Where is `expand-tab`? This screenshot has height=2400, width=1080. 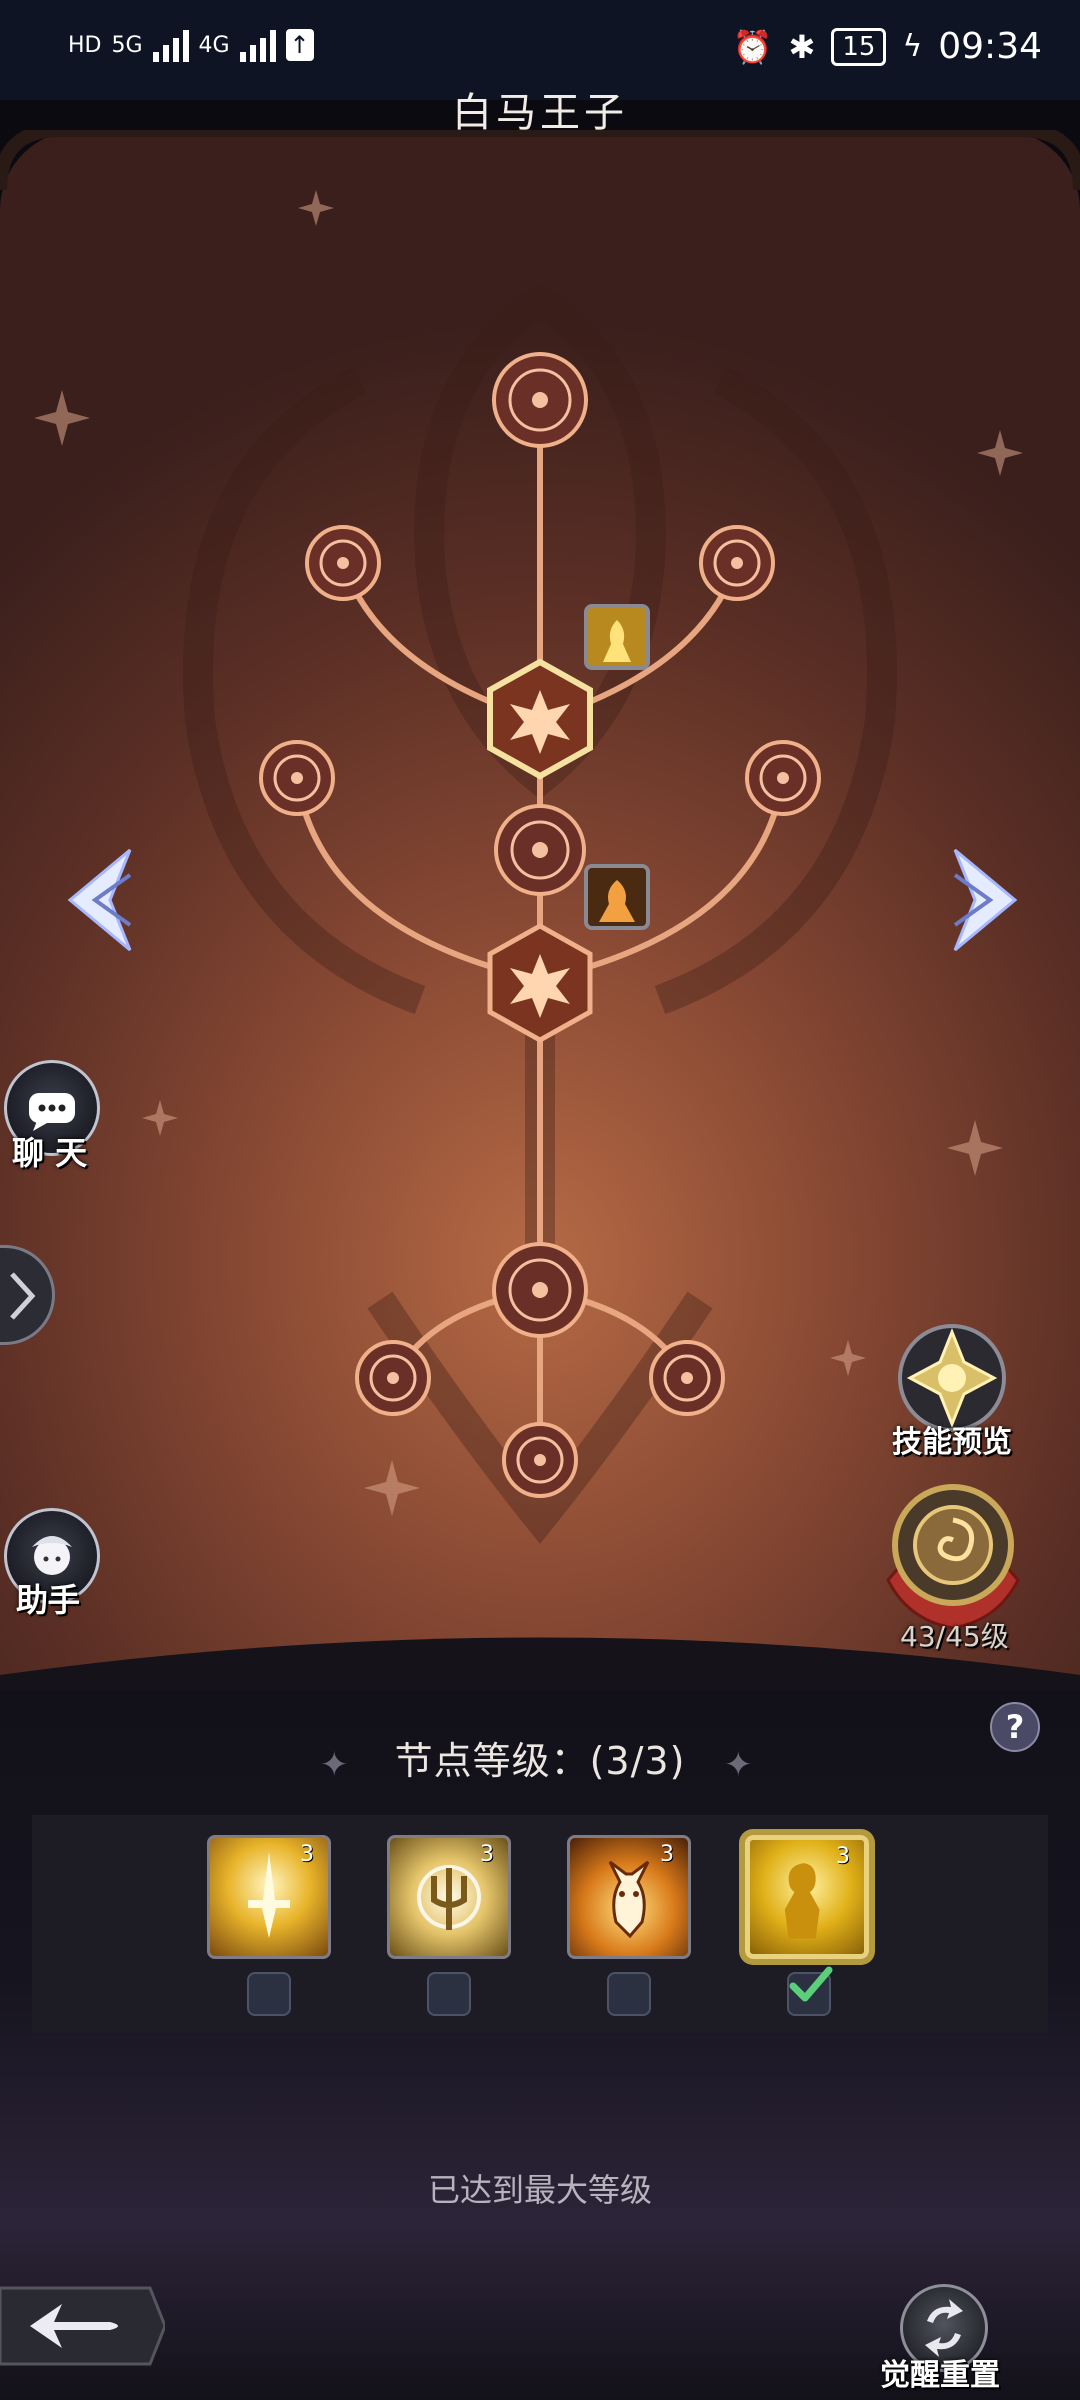 expand-tab is located at coordinates (27, 1295).